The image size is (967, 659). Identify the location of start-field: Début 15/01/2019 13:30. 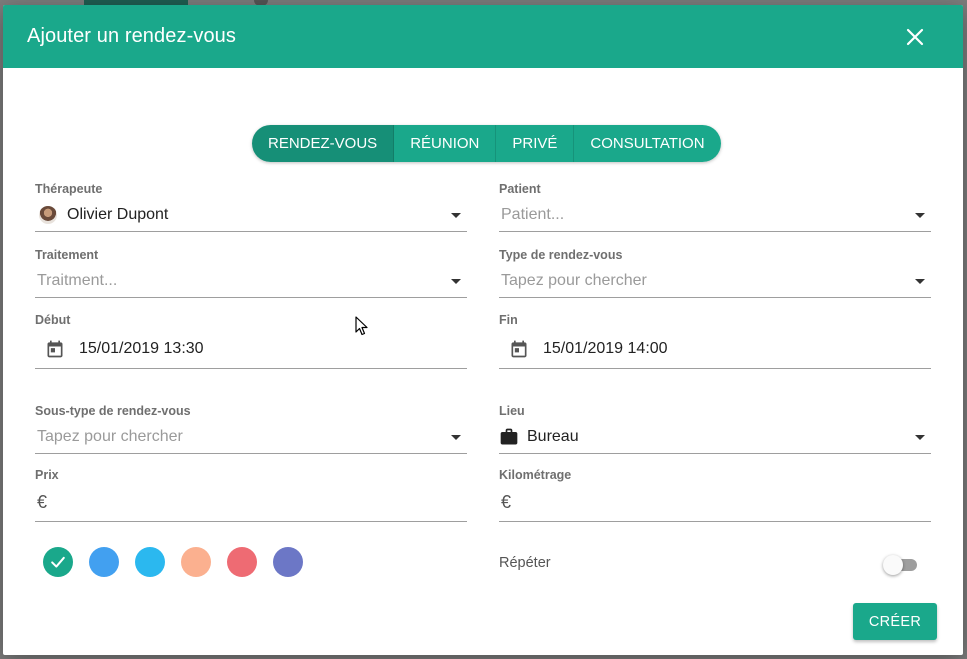
(251, 341).